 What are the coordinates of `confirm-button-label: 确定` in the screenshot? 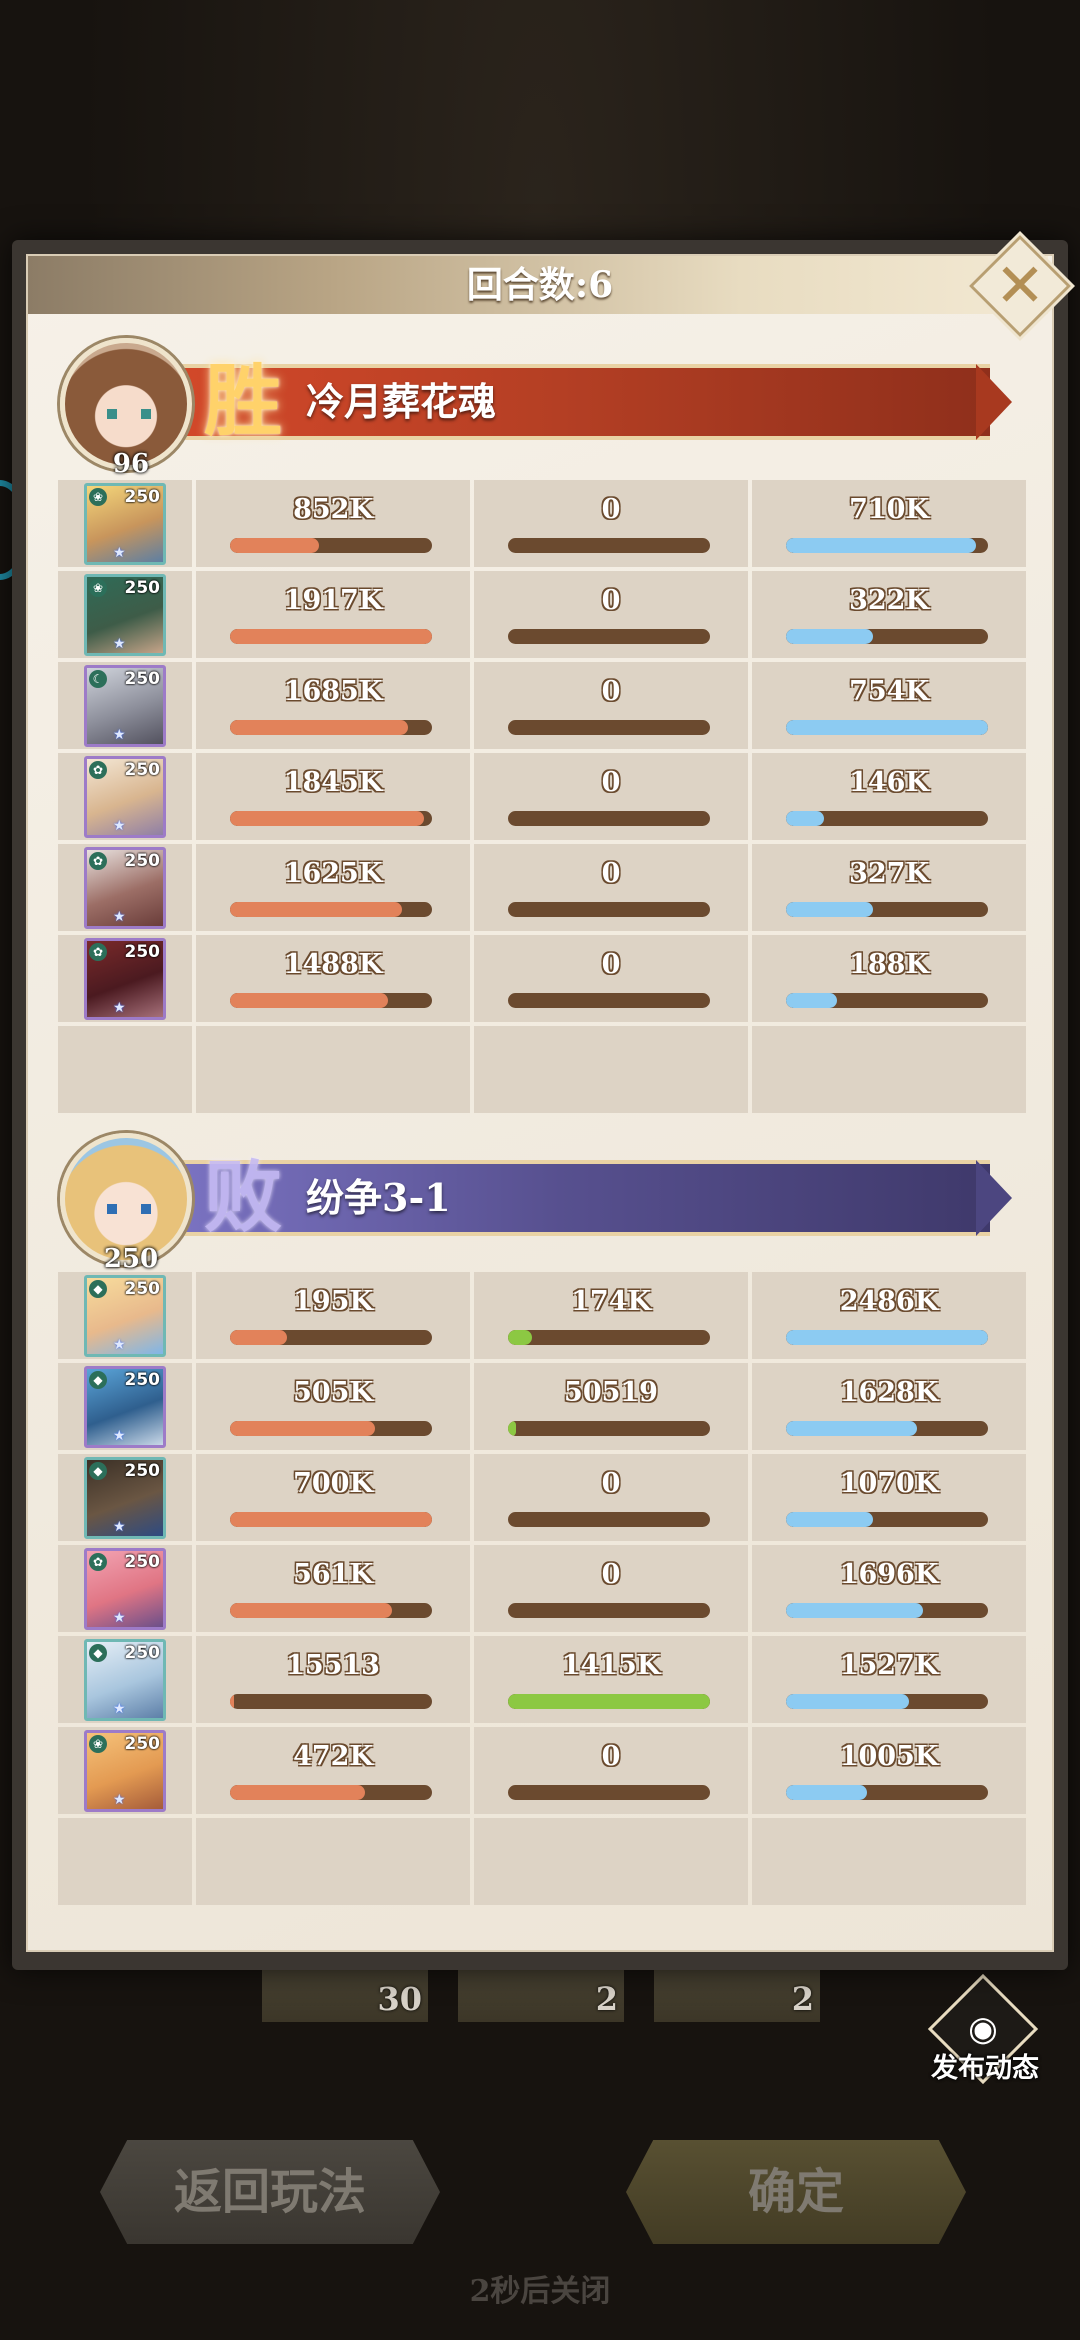 It's located at (796, 2192).